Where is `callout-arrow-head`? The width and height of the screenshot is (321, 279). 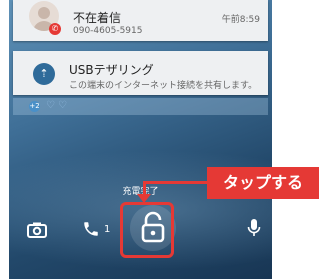 callout-arrow-head is located at coordinates (144, 198).